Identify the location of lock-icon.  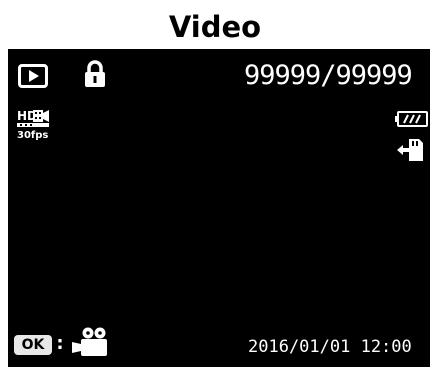
(95, 73).